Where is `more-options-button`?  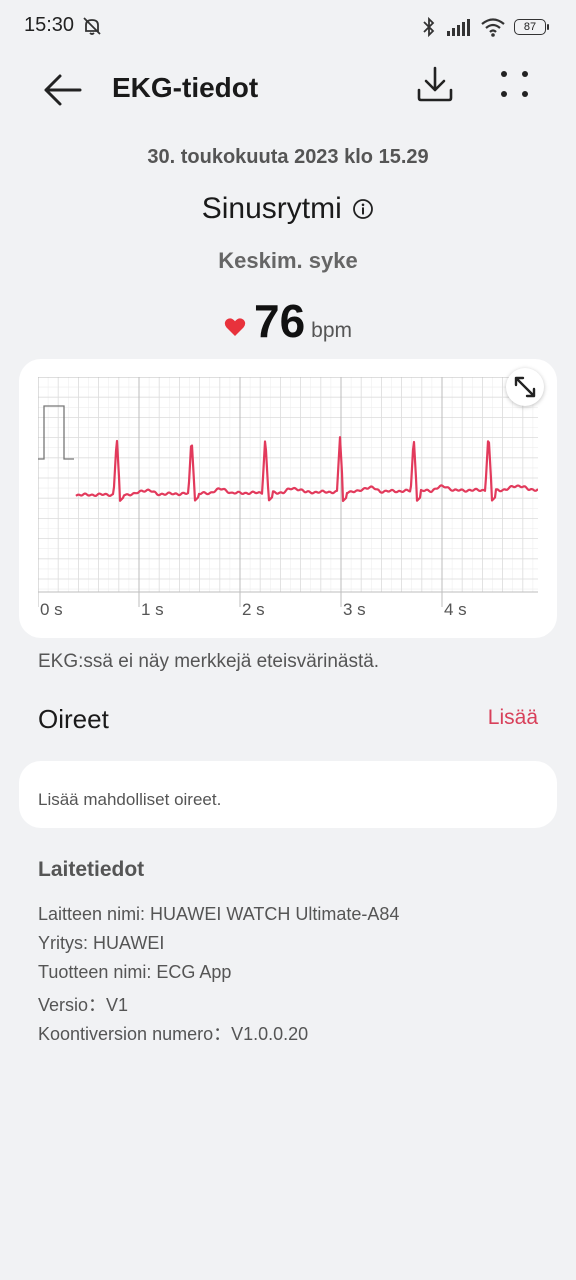 more-options-button is located at coordinates (515, 87).